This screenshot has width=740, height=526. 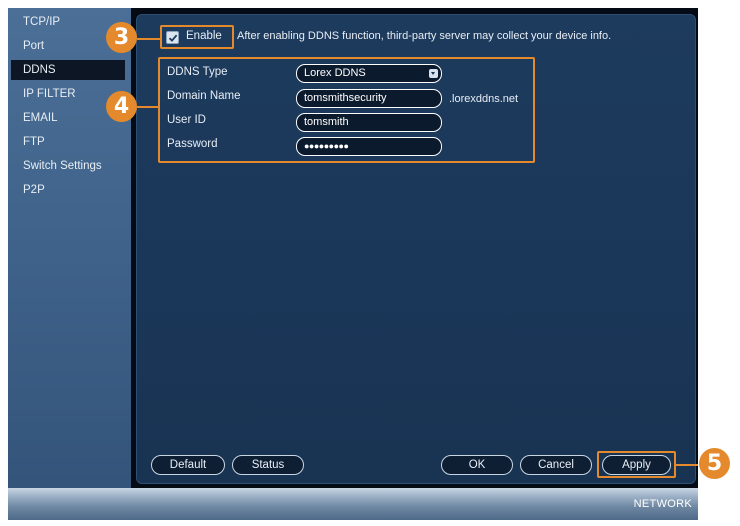 What do you see at coordinates (346, 110) in the screenshot?
I see `fields-highlight` at bounding box center [346, 110].